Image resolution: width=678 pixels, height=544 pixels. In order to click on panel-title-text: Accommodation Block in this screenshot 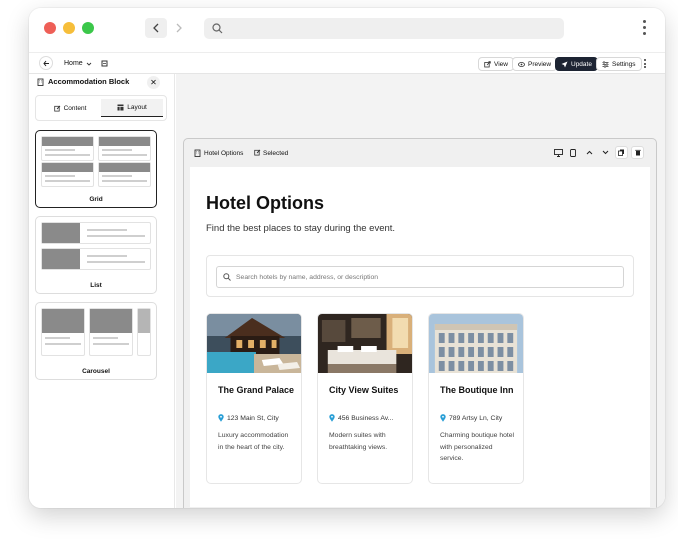, I will do `click(89, 81)`.